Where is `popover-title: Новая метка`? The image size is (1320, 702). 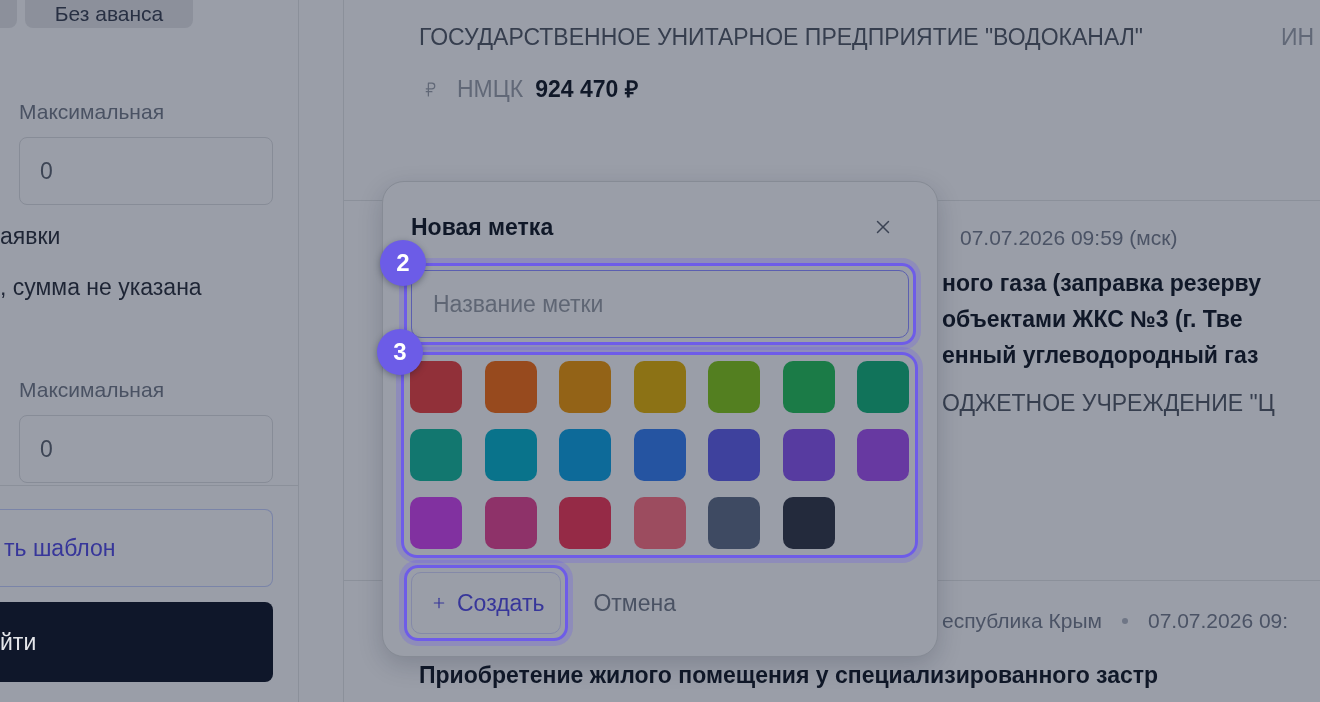
popover-title: Новая метка is located at coordinates (482, 227).